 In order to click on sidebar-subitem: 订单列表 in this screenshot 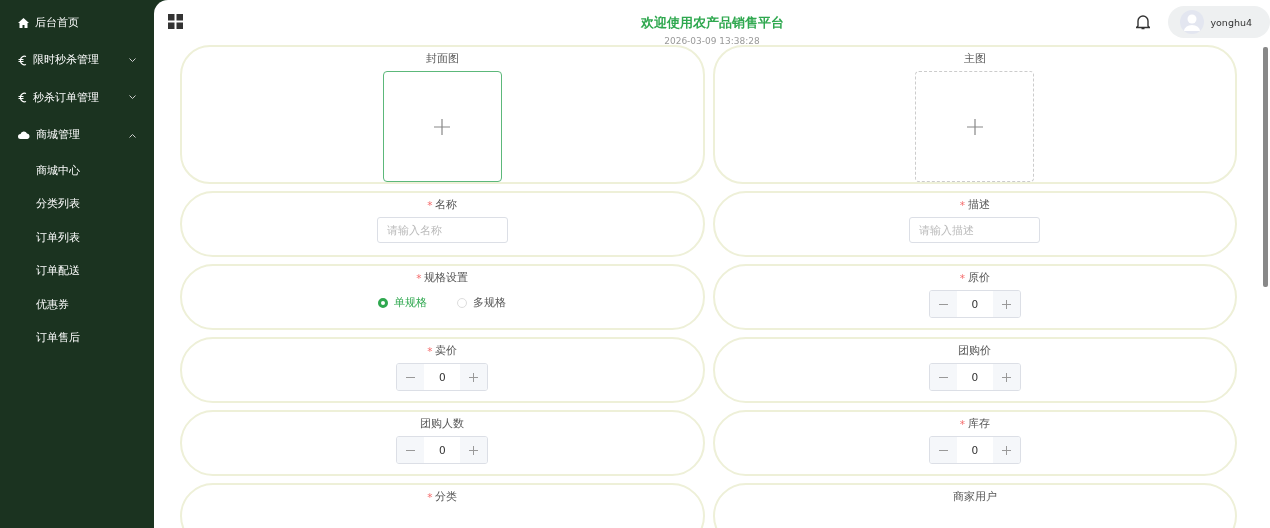, I will do `click(77, 238)`.